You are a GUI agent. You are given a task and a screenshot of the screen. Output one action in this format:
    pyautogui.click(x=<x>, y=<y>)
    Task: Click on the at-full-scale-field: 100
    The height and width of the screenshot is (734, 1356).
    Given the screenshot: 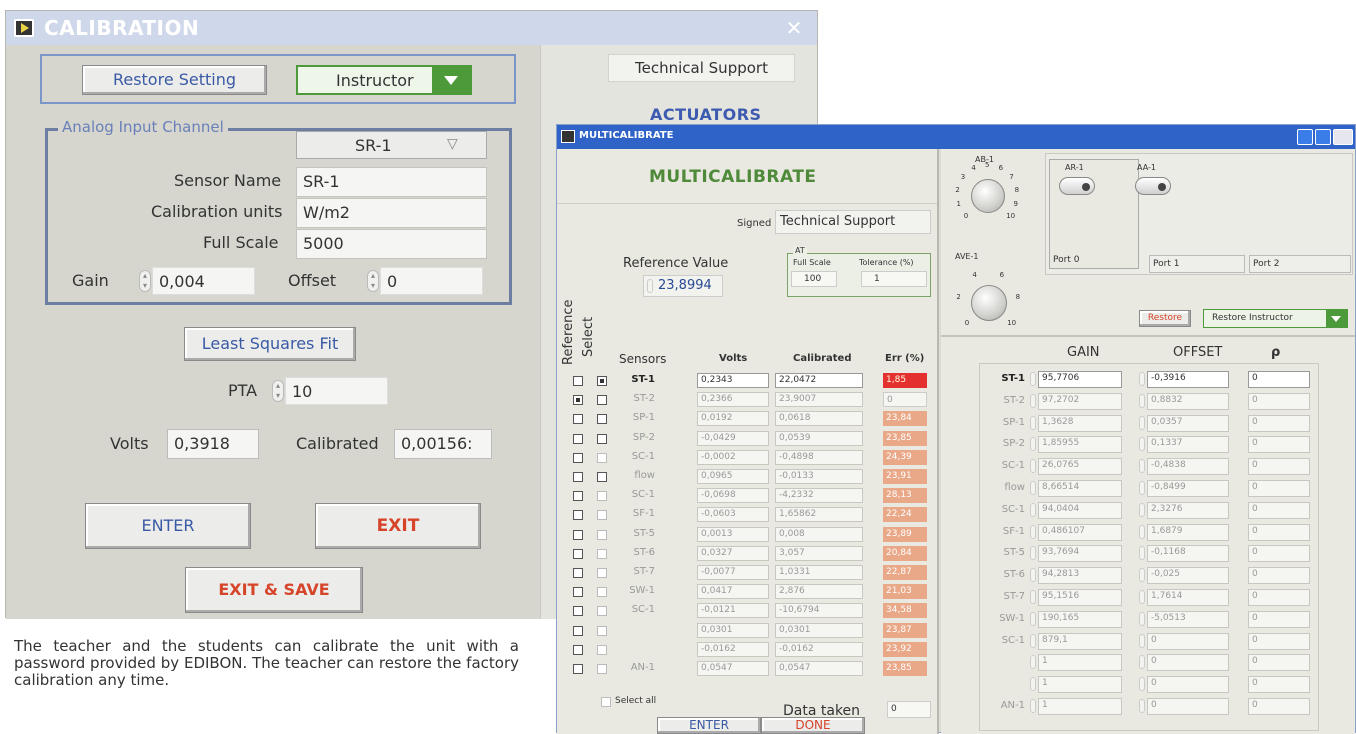 What is the action you would take?
    pyautogui.click(x=814, y=279)
    